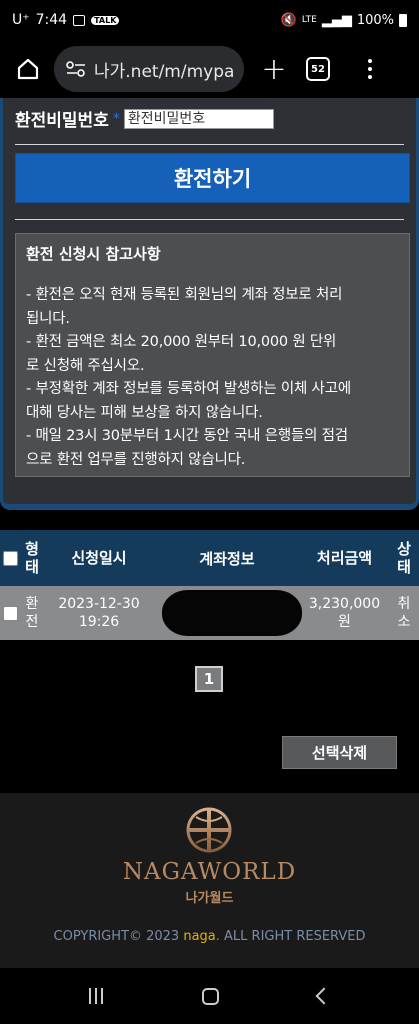 The image size is (419, 1024). Describe the element at coordinates (375, 20) in the screenshot. I see `battery-label: 100%` at that location.